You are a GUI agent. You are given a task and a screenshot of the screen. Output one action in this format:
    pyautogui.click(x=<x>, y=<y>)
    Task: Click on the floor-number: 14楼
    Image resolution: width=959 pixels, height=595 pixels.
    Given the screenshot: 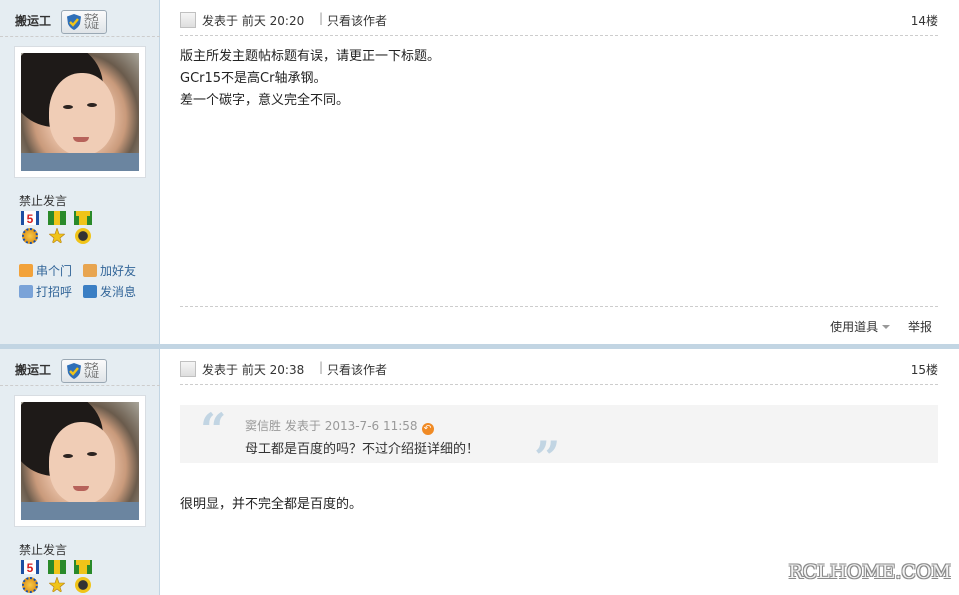 What is the action you would take?
    pyautogui.click(x=924, y=20)
    